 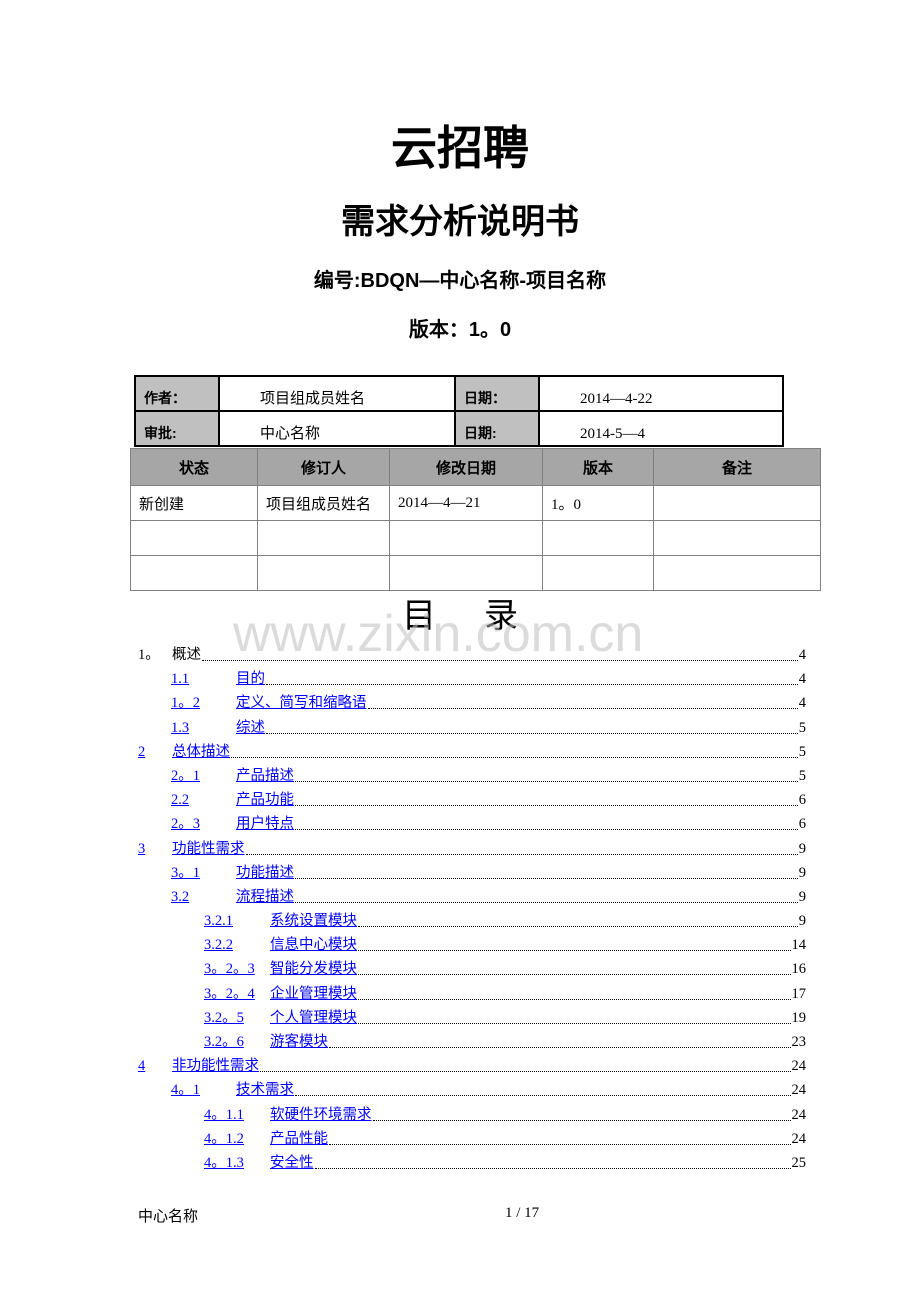 I want to click on toc-entry-label: 定义、简写和缩略语, so click(x=301, y=703).